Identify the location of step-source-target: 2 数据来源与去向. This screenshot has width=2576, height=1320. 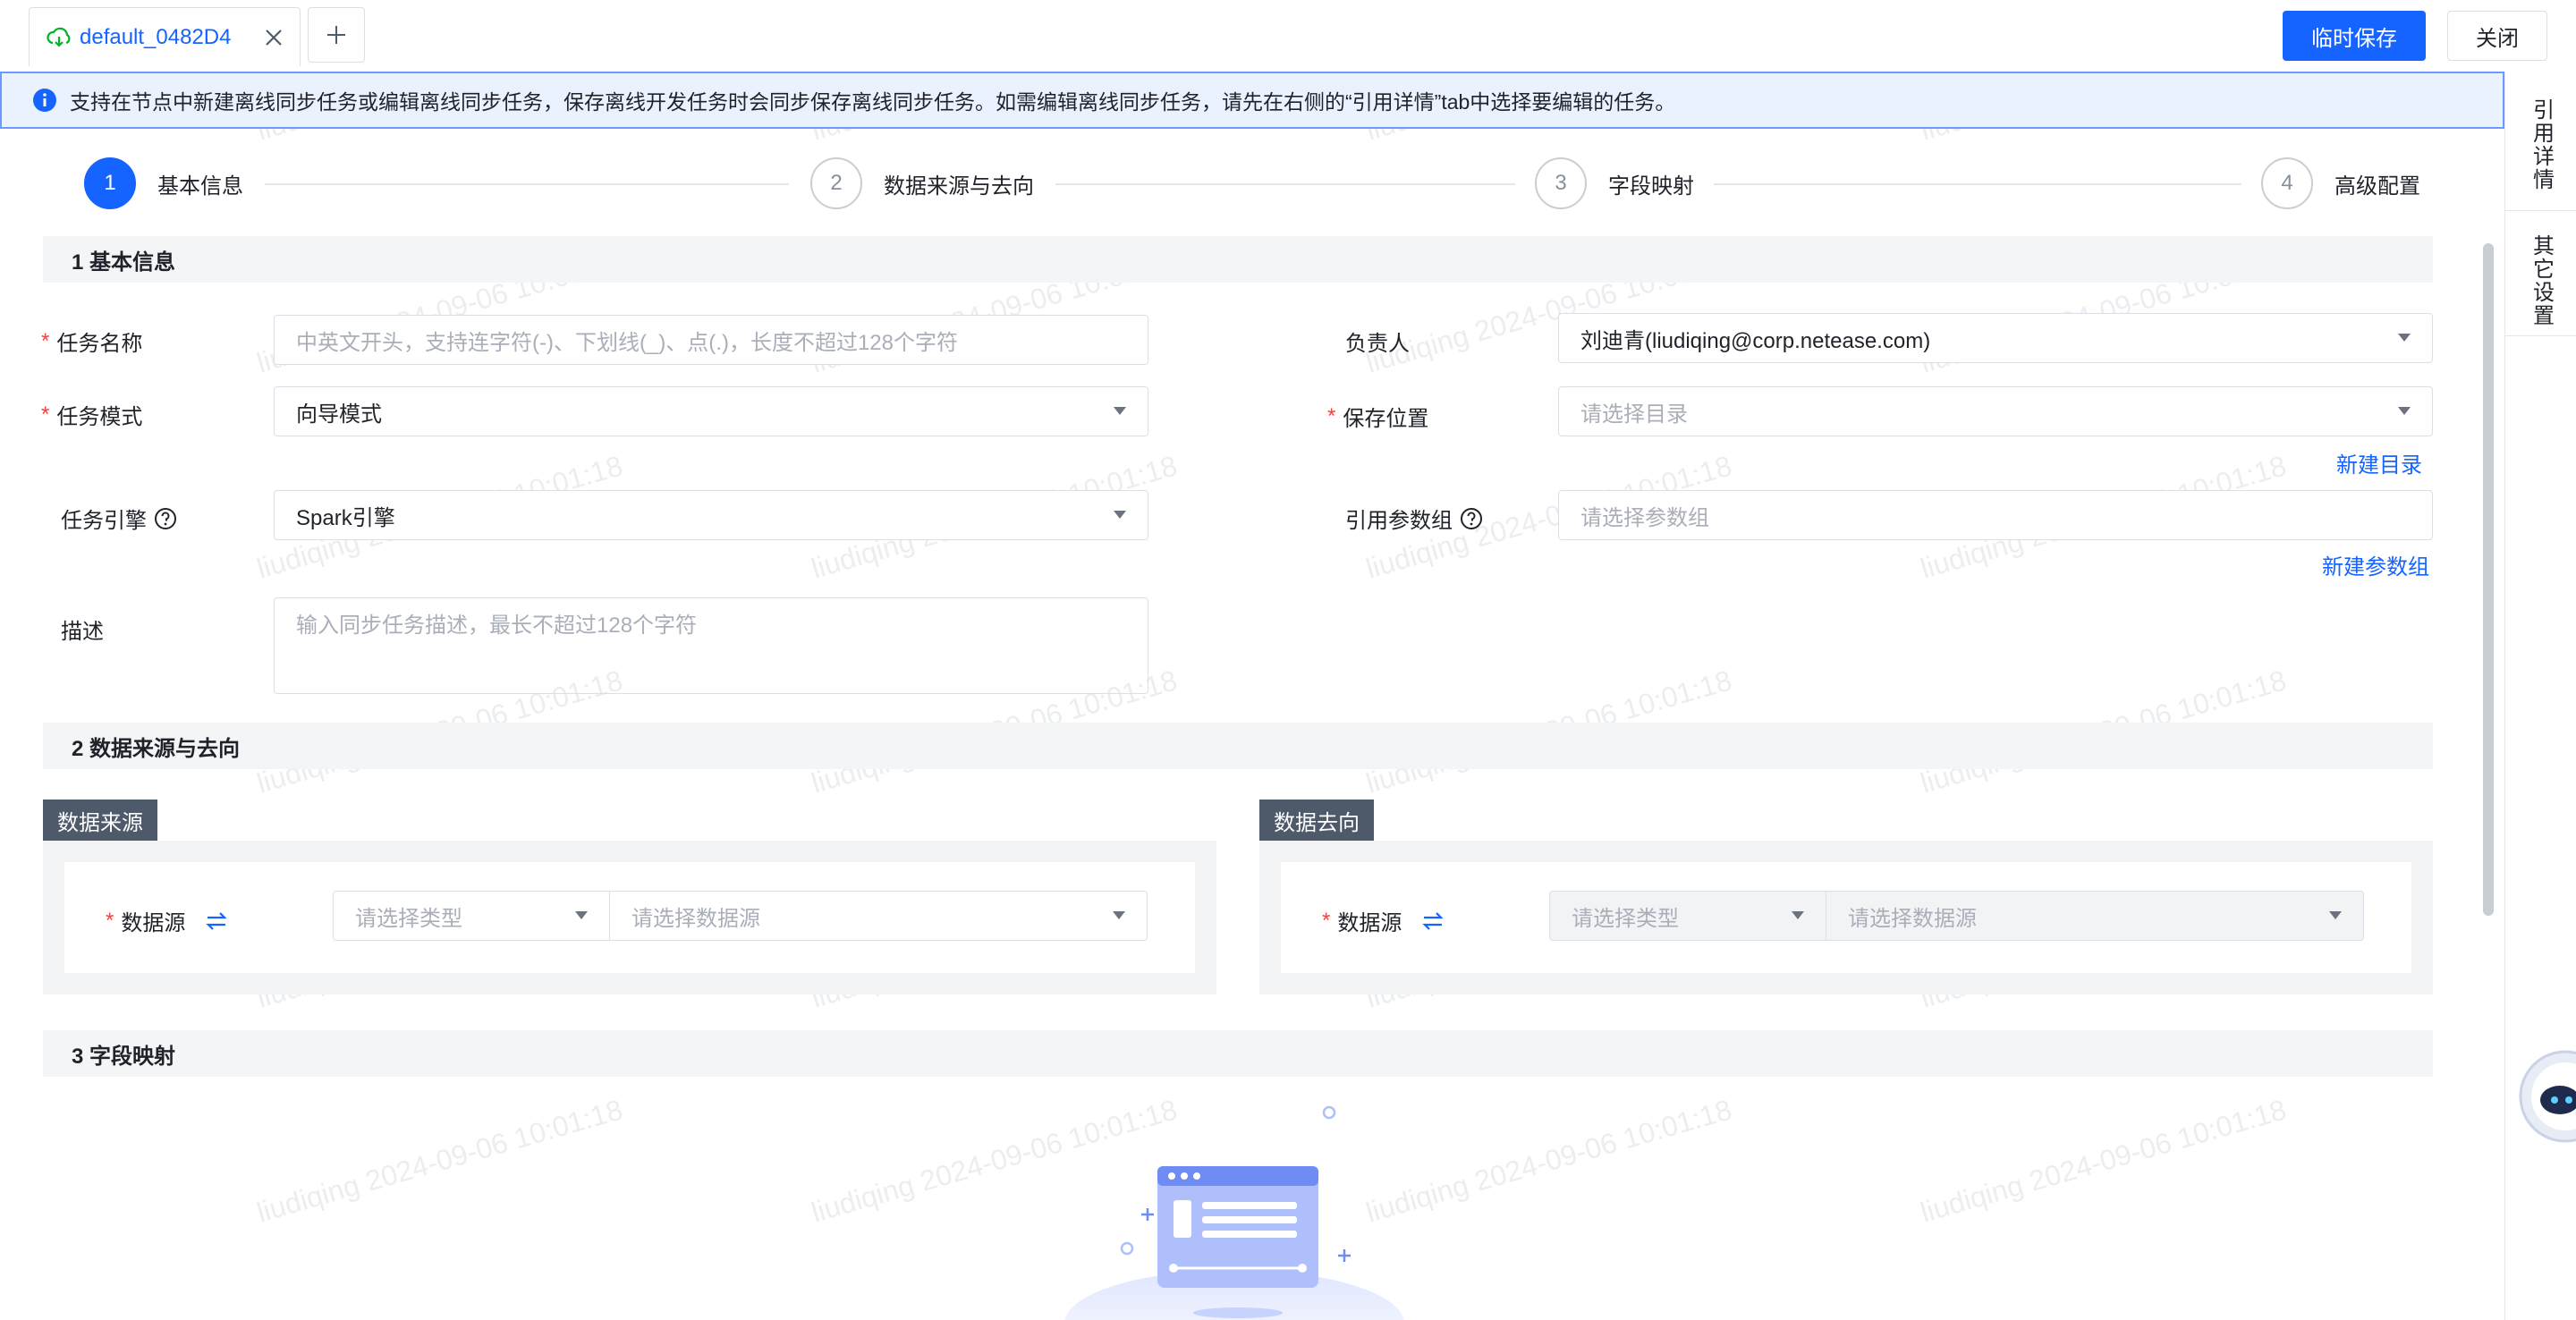
(922, 183).